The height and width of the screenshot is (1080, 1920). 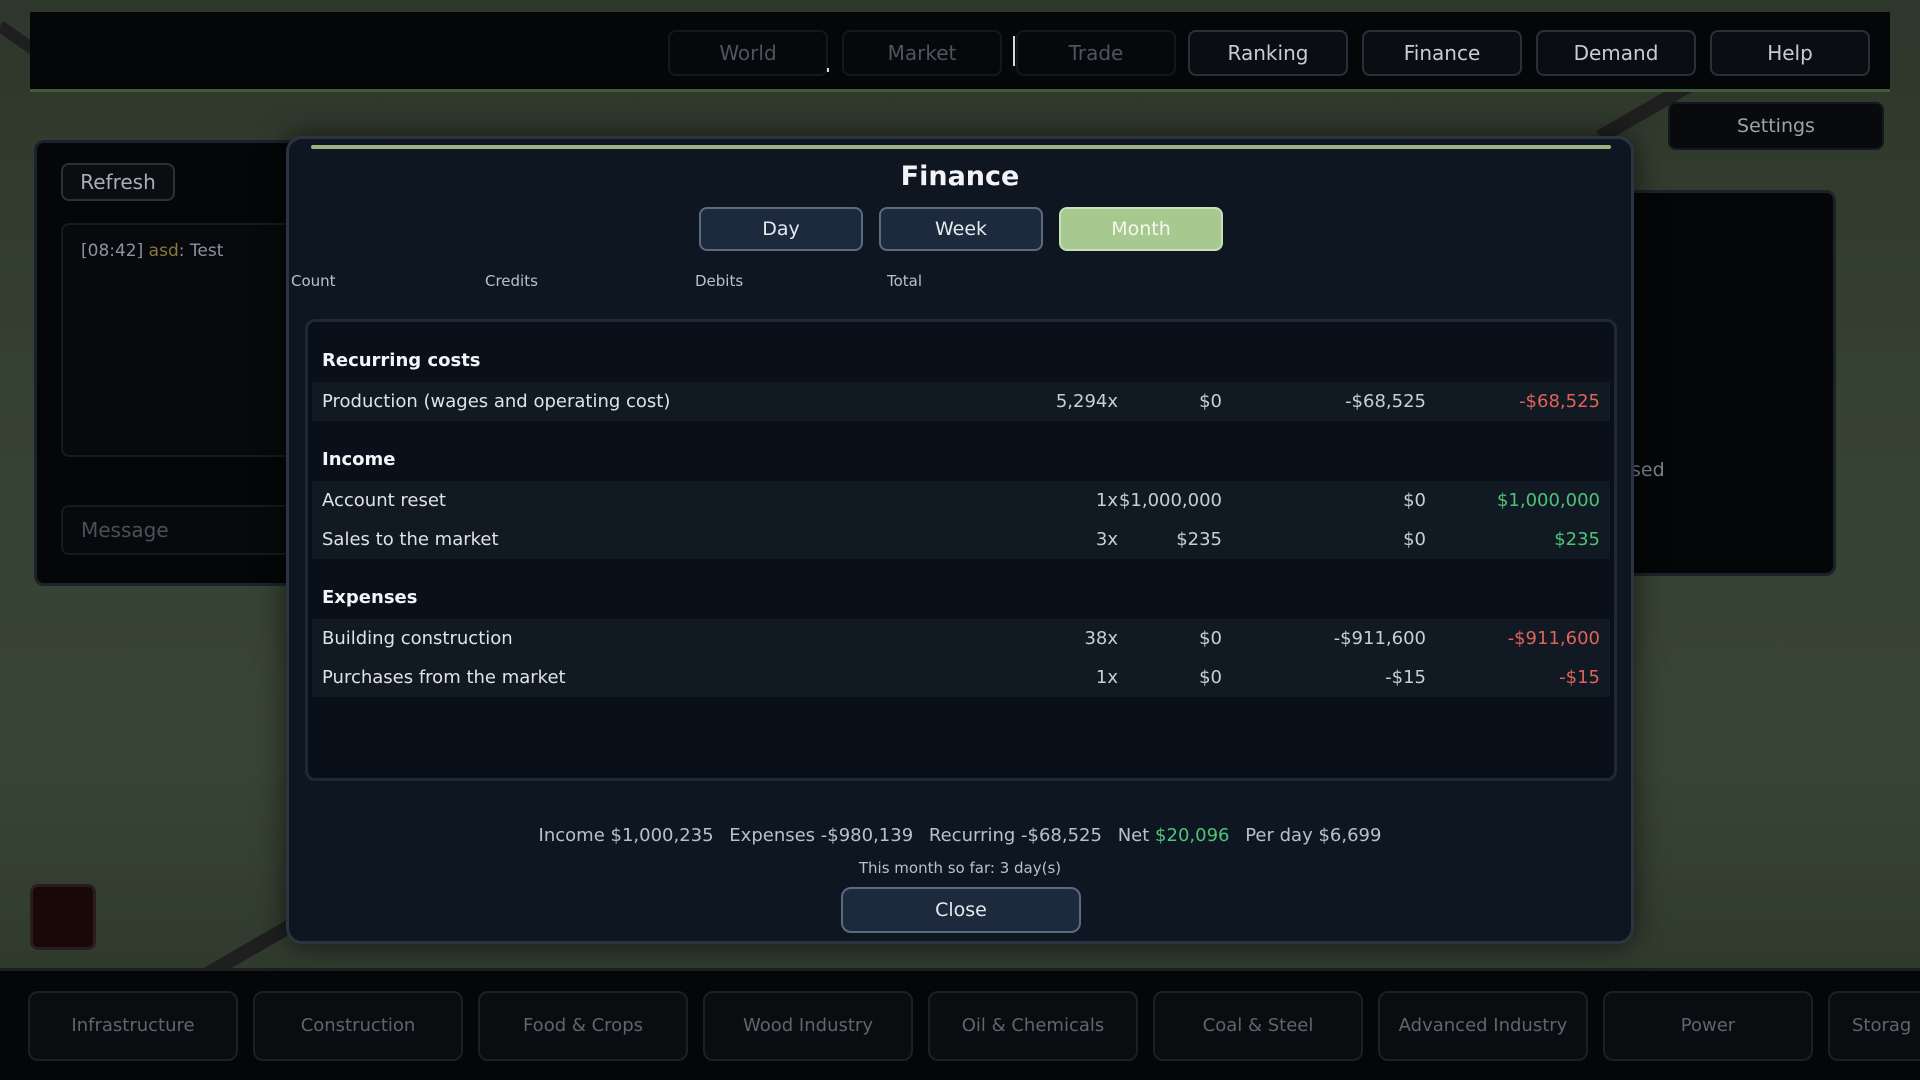 I want to click on category-storage-button: Storag, so click(x=1874, y=1026).